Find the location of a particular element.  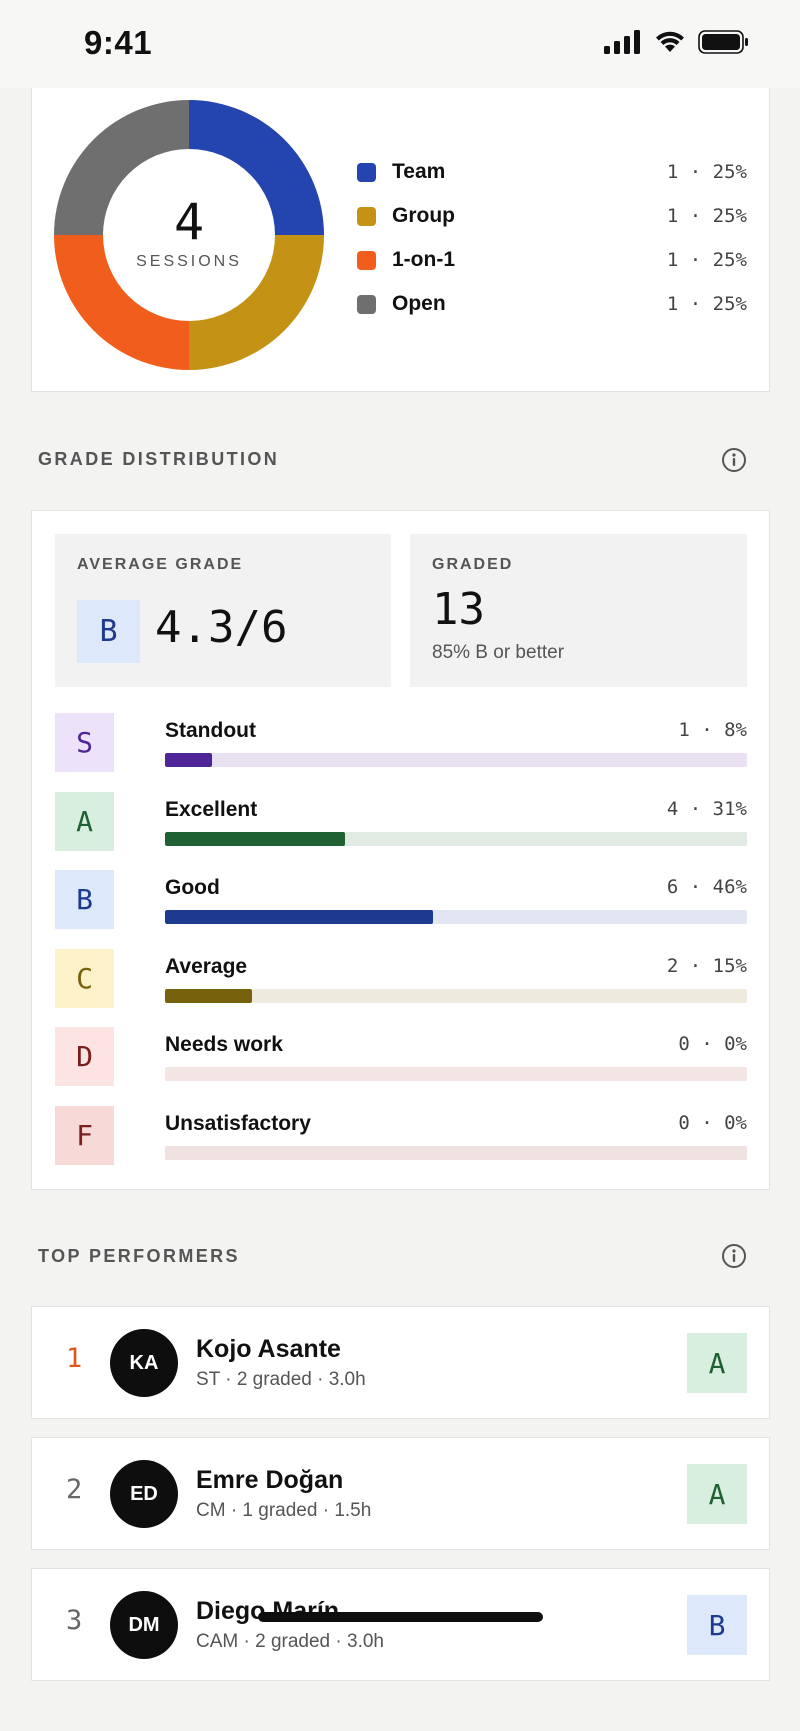

top-performers-title: TOP PERFORMERS is located at coordinates (139, 1256).